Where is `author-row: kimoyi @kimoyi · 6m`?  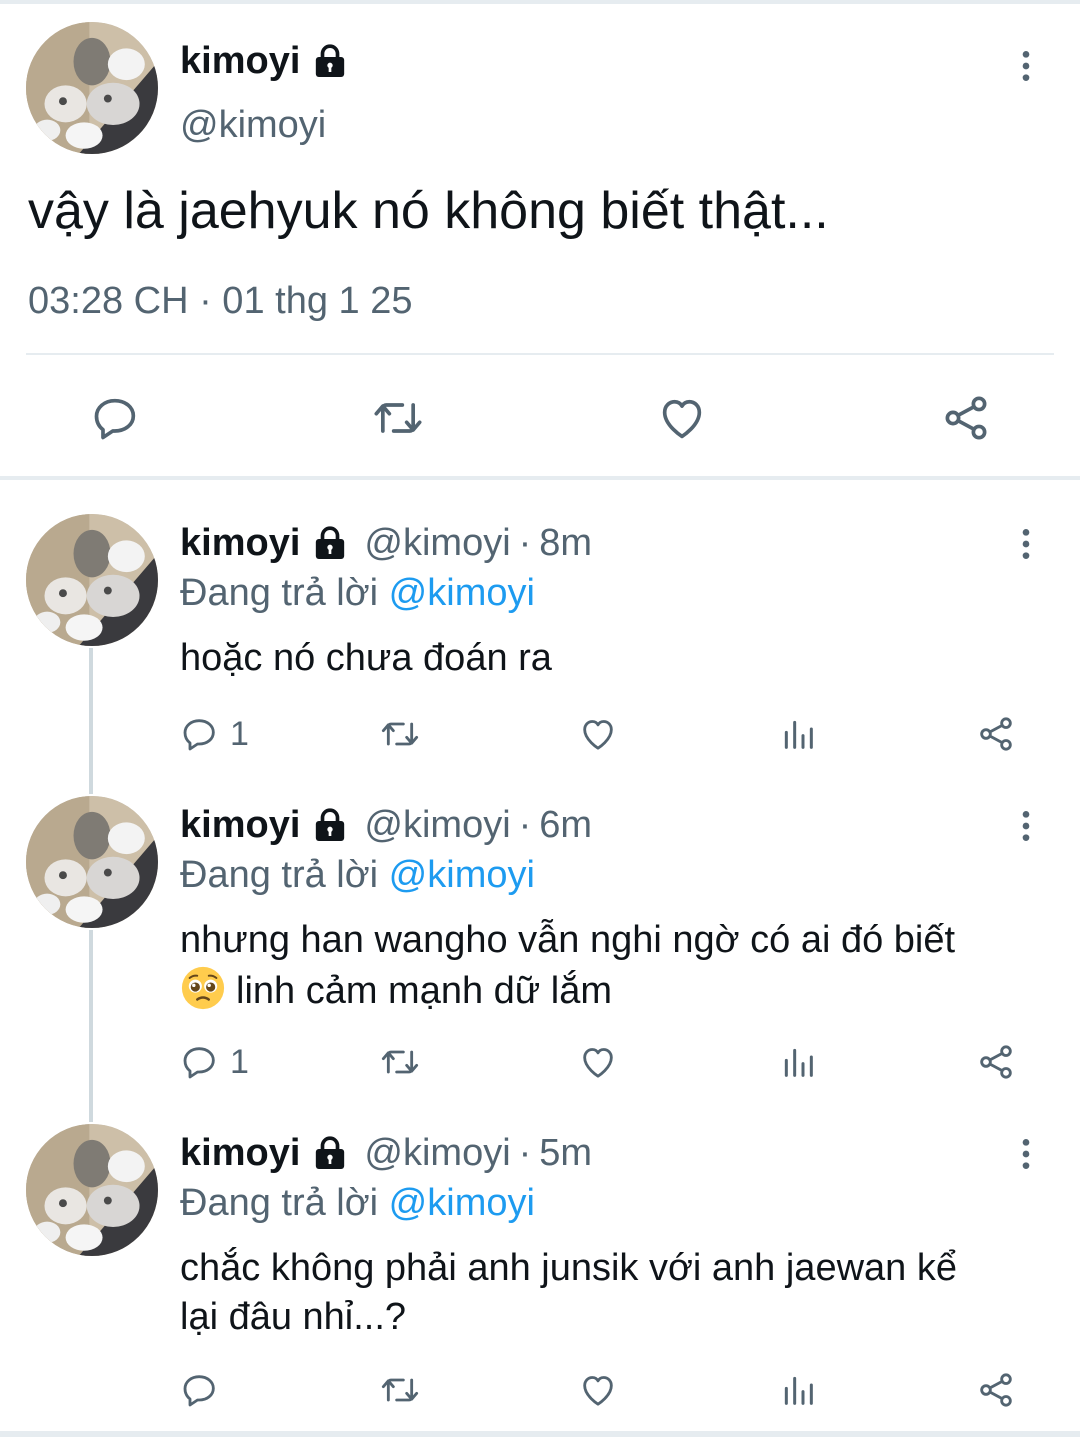 author-row: kimoyi @kimoyi · 6m is located at coordinates (386, 825).